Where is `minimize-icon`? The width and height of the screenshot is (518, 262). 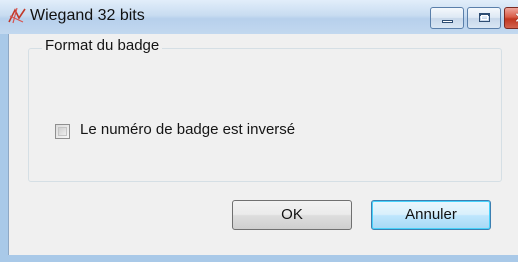
minimize-icon is located at coordinates (447, 21).